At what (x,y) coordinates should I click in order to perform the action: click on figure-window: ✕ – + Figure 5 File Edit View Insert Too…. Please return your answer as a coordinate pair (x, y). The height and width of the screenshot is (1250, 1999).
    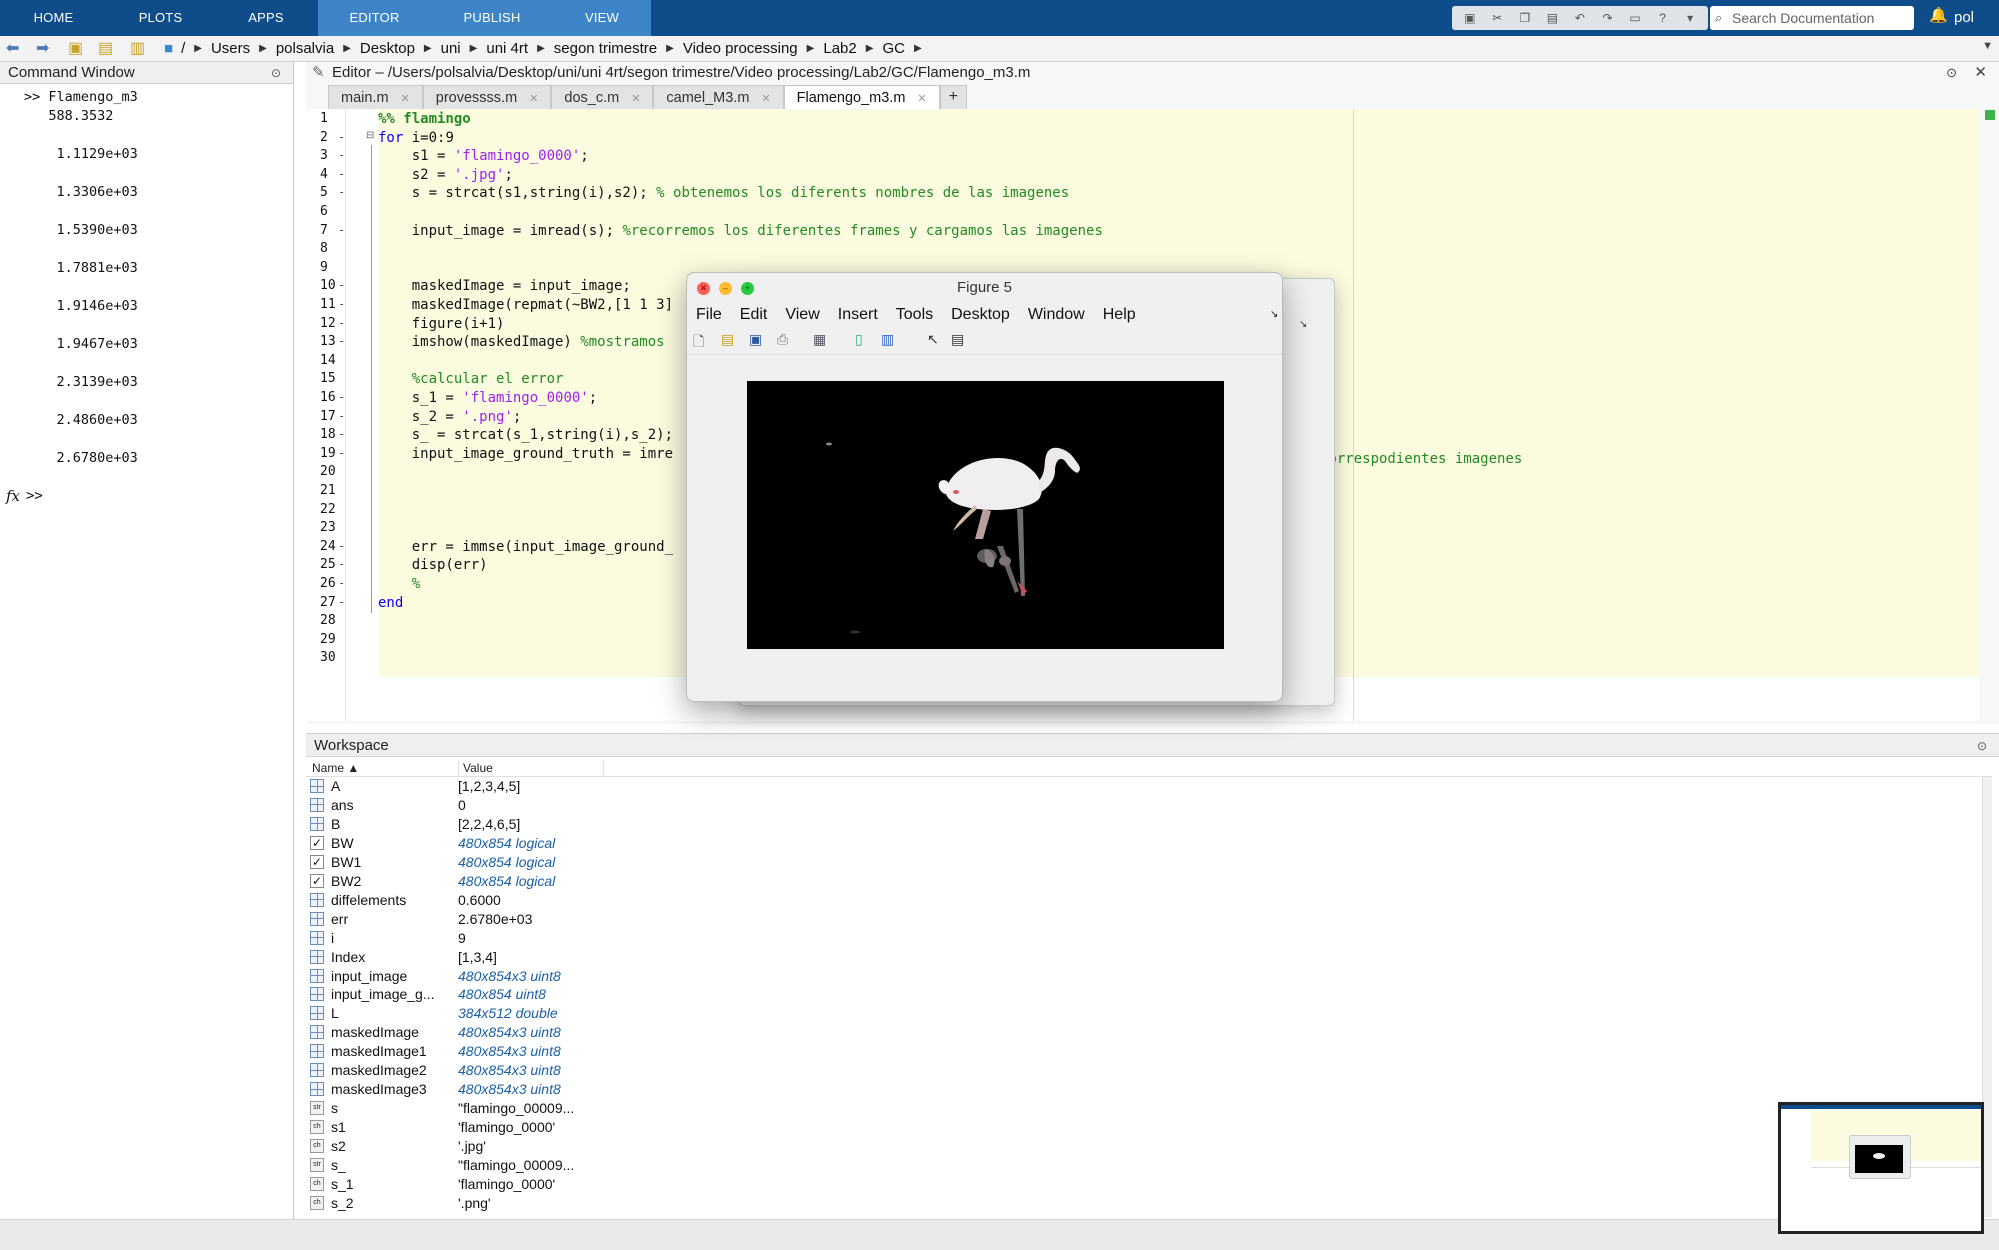
    Looking at the image, I should click on (984, 487).